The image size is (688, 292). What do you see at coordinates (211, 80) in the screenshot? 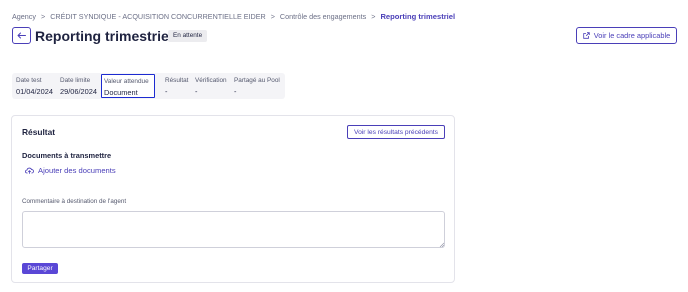
I see `info-label: Vérification` at bounding box center [211, 80].